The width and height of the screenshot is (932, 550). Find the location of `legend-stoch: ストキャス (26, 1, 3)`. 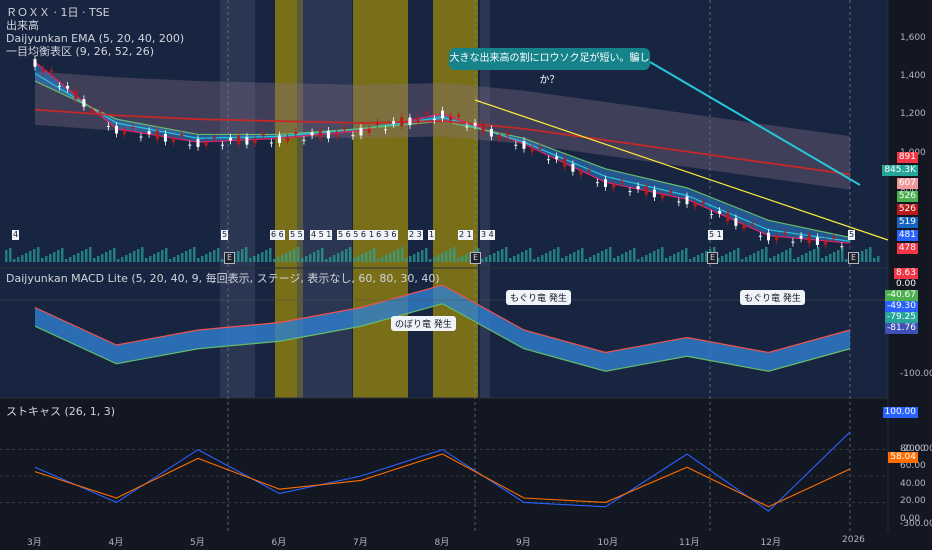

legend-stoch: ストキャス (26, 1, 3) is located at coordinates (60, 411).